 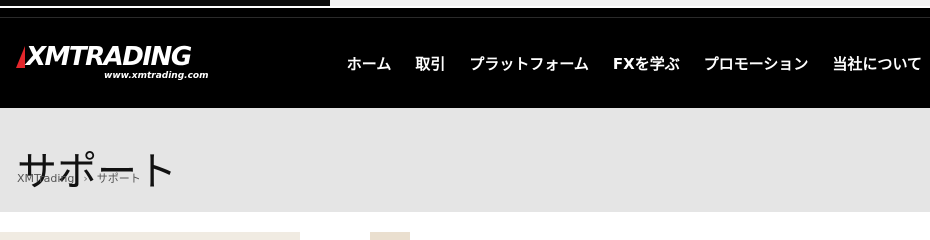 I want to click on main-nav: ホーム 取引 プラットフォーム FXを学ぶ プロモーション 当社について, so click(x=634, y=64).